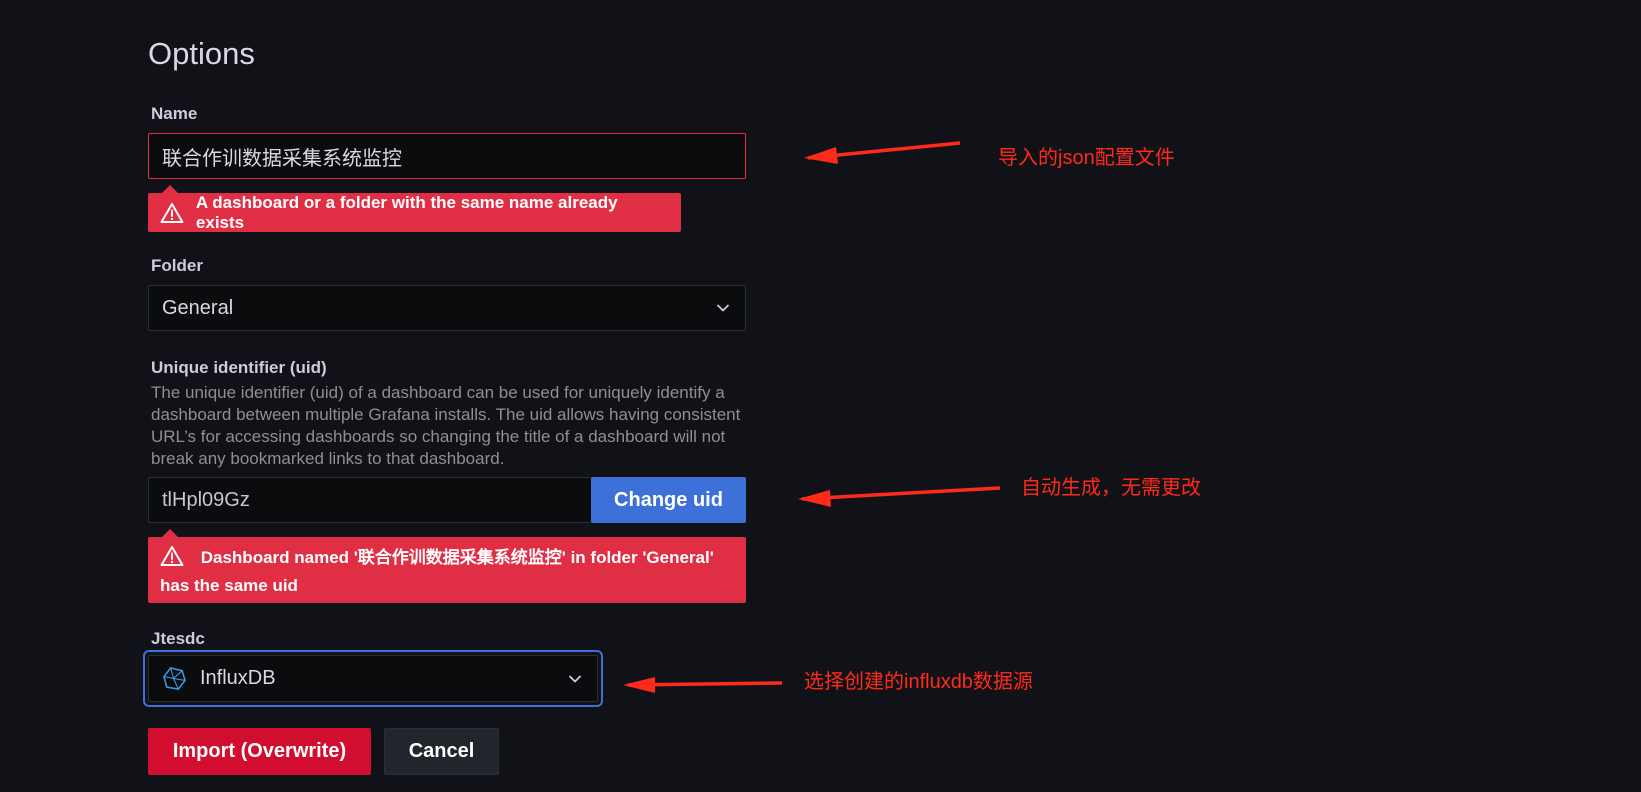  Describe the element at coordinates (1111, 488) in the screenshot. I see `annotation-uid-note: 自动生成，无需更改` at that location.